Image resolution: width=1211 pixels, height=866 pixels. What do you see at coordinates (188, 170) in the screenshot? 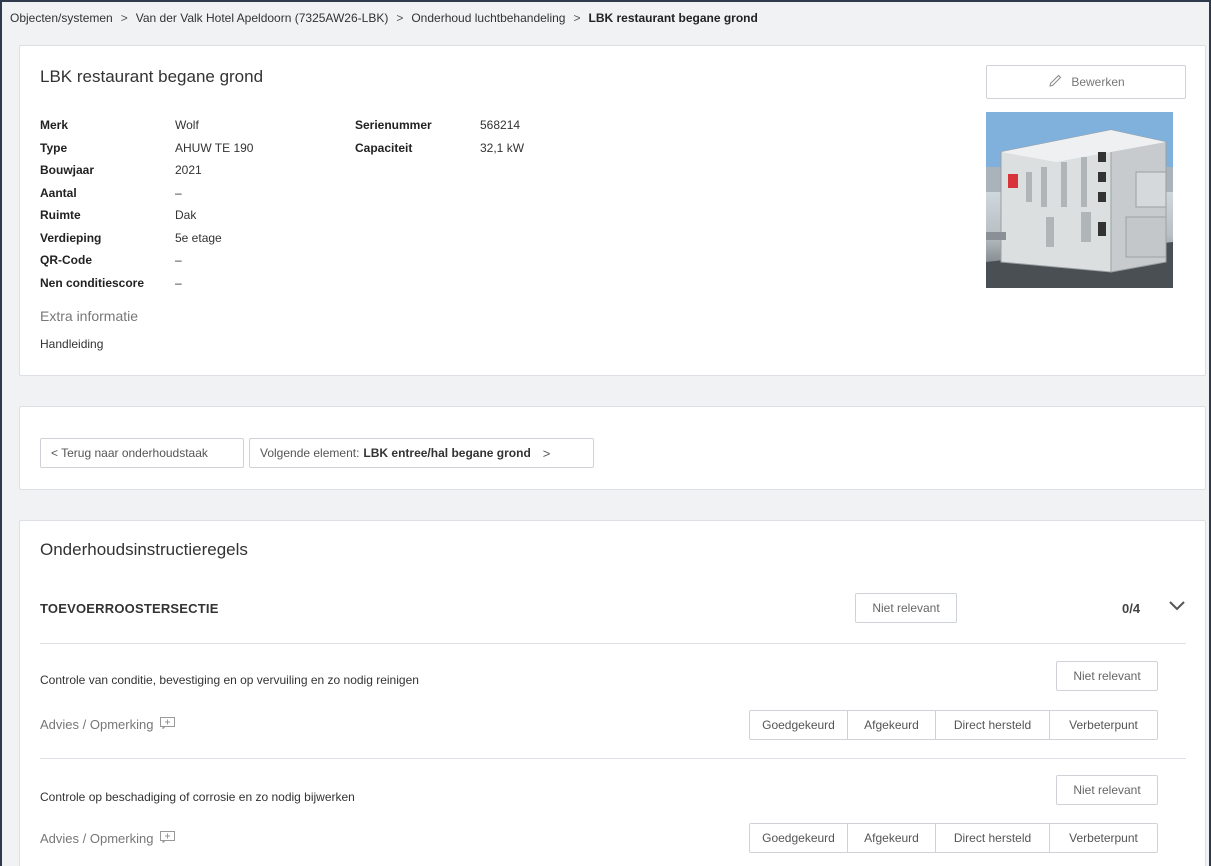
I see `spec-value: 2021` at bounding box center [188, 170].